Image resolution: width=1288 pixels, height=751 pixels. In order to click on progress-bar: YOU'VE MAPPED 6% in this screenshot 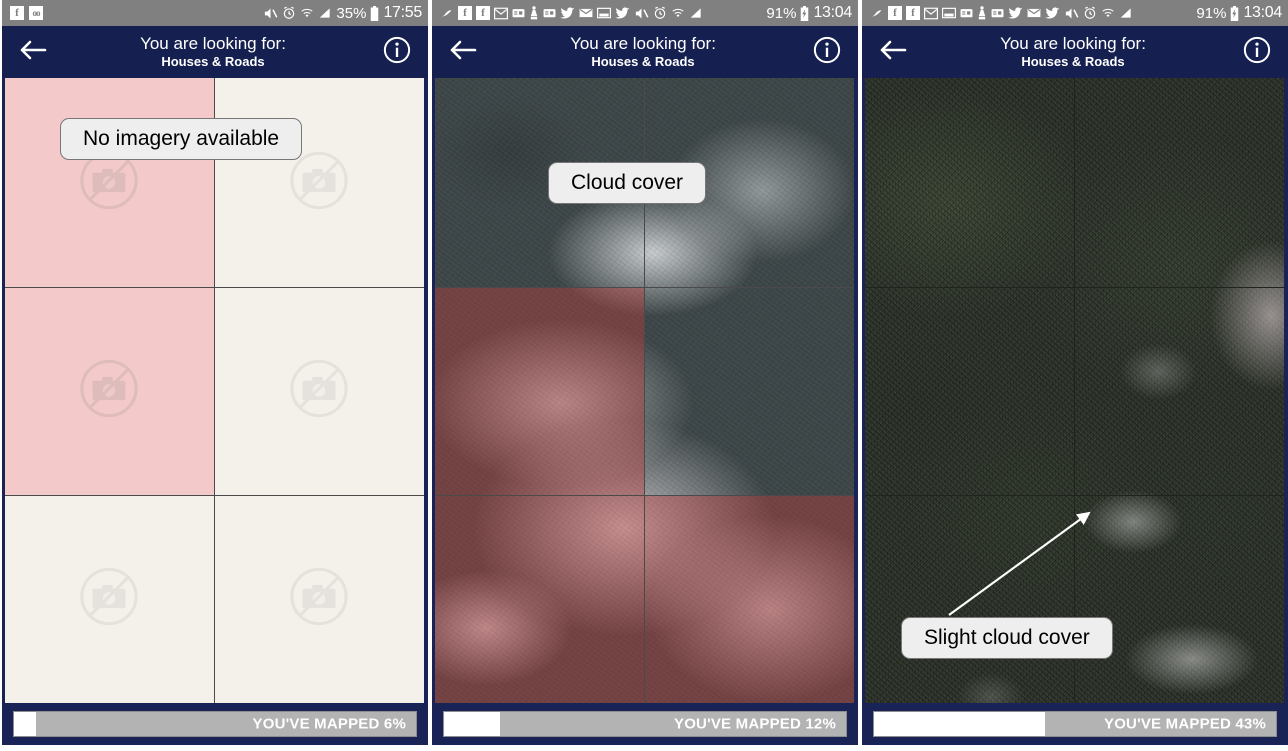, I will do `click(215, 724)`.